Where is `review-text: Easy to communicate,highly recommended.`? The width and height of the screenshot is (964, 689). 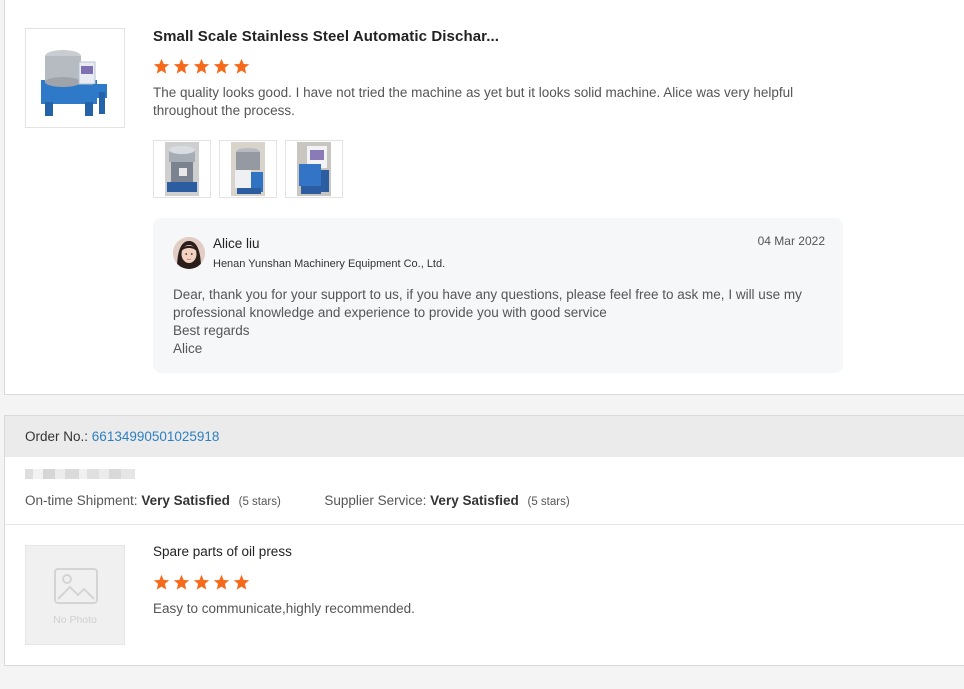
review-text: Easy to communicate,highly recommended. is located at coordinates (284, 608).